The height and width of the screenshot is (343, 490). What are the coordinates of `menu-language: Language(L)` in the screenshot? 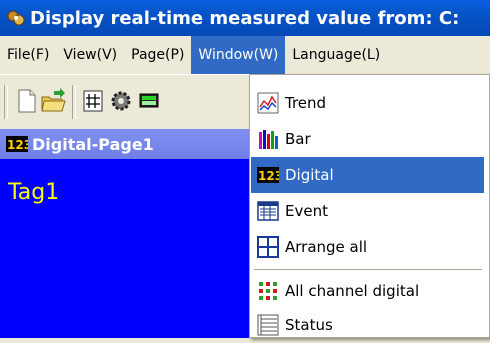 It's located at (336, 55).